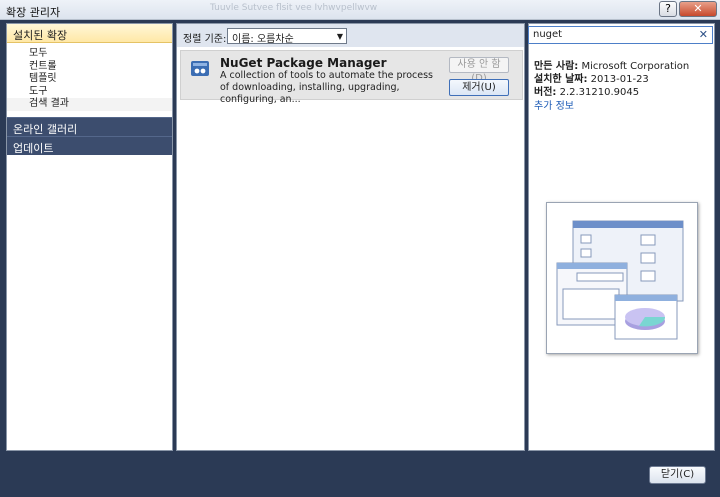 Image resolution: width=720 pixels, height=497 pixels. What do you see at coordinates (586, 90) in the screenshot?
I see `version-row: 버전: 2.2.31210.9045` at bounding box center [586, 90].